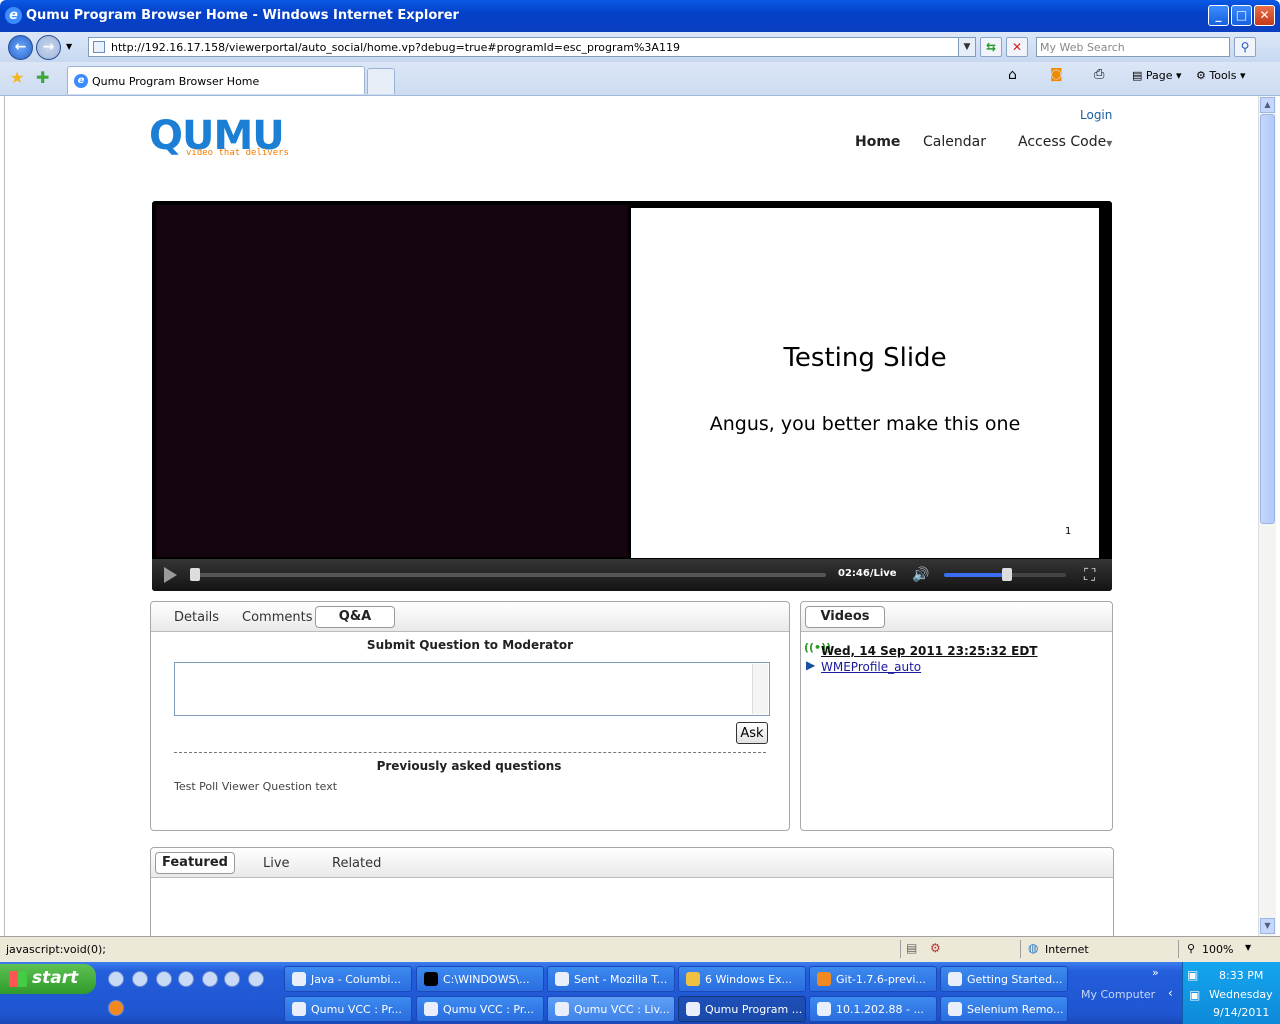 Image resolution: width=1280 pixels, height=1024 pixels. Describe the element at coordinates (1056, 74) in the screenshot. I see `feeds-icon: ◙` at that location.